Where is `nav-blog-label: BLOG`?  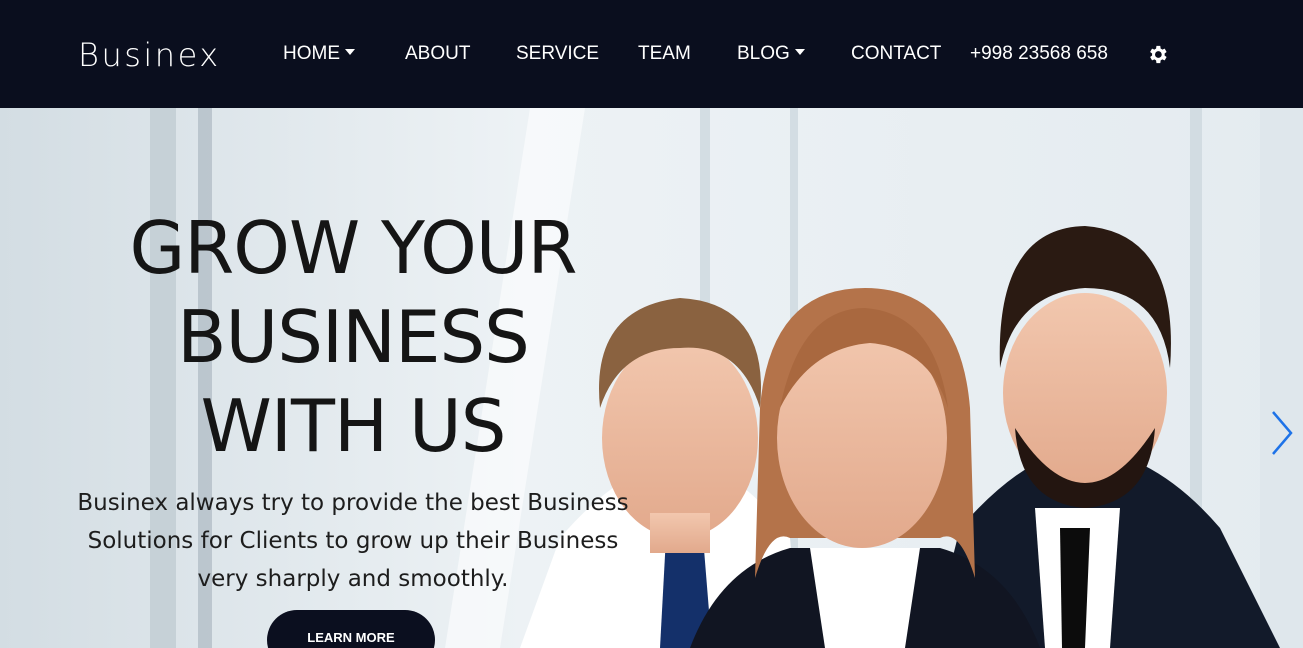
nav-blog-label: BLOG is located at coordinates (763, 53).